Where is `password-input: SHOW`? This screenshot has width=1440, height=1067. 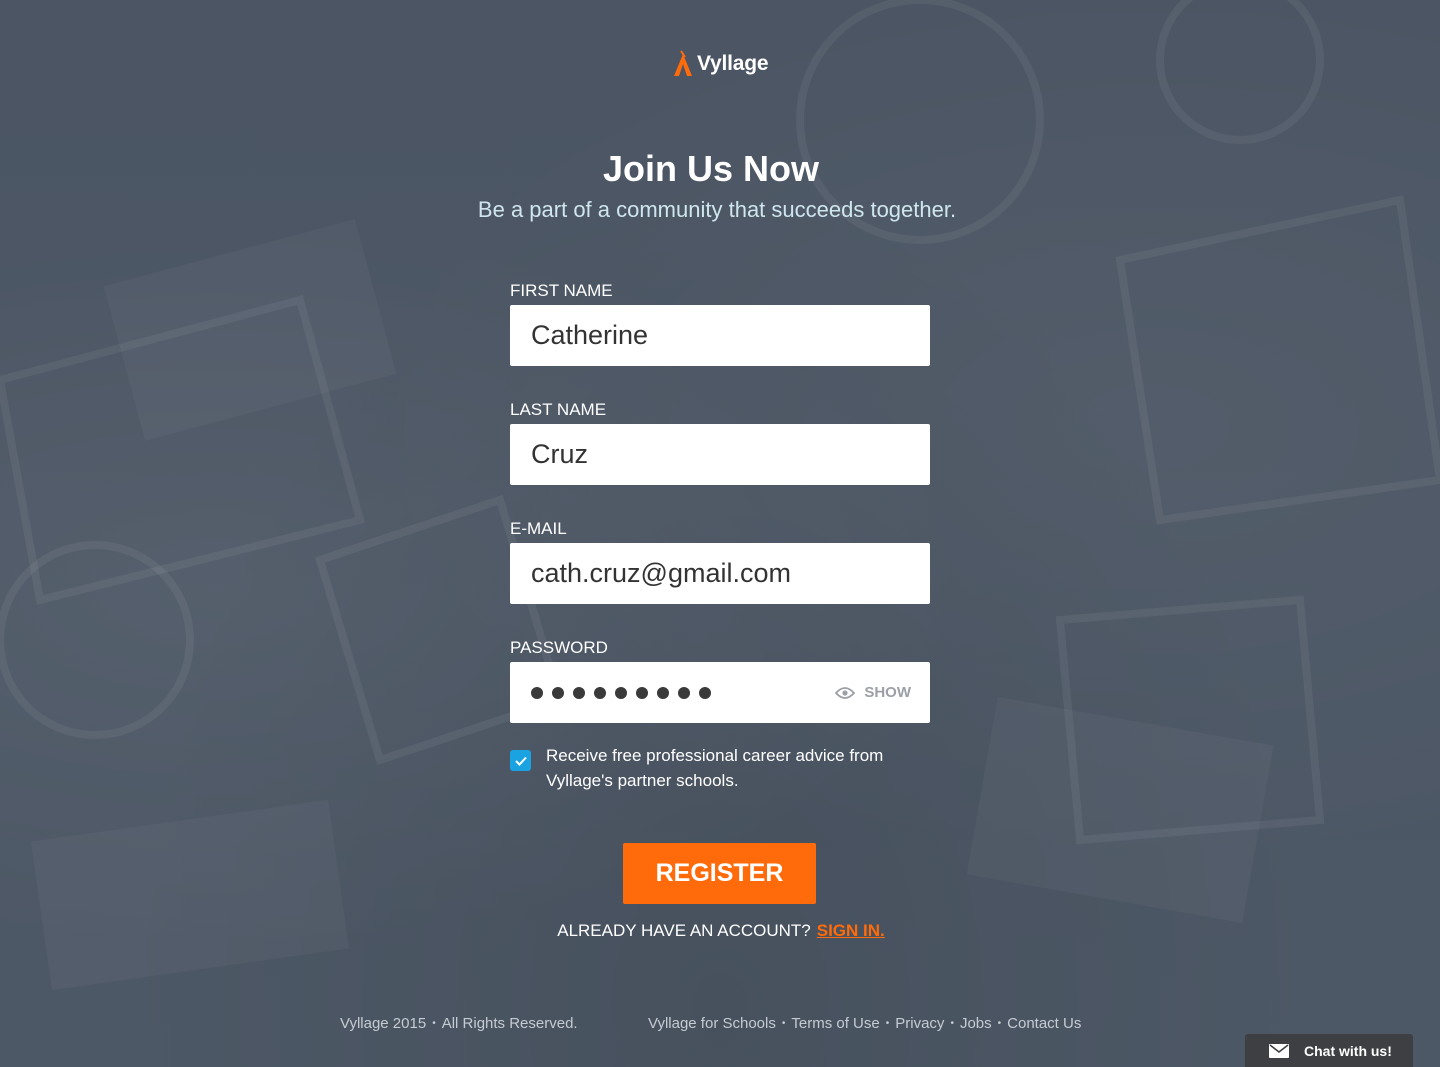
password-input: SHOW is located at coordinates (720, 692).